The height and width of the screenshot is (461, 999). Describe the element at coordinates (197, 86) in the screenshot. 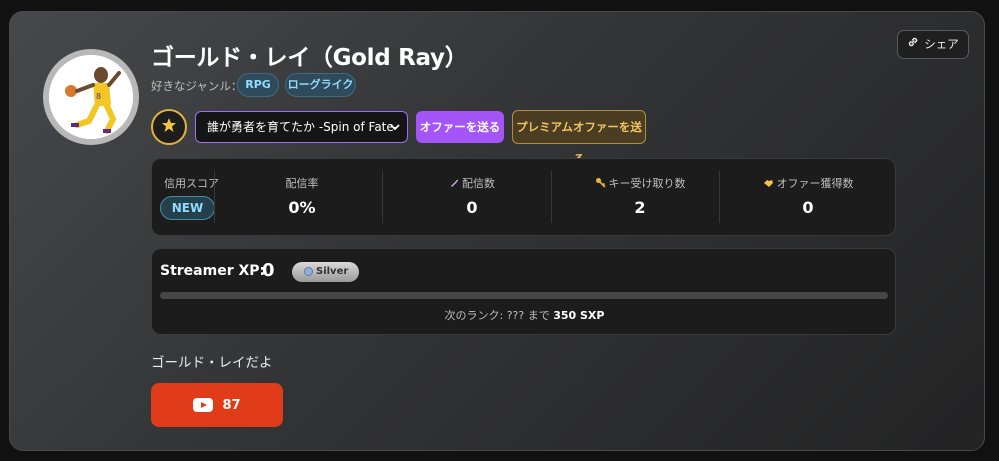

I see `genre-label: 好きなジャンル：` at that location.